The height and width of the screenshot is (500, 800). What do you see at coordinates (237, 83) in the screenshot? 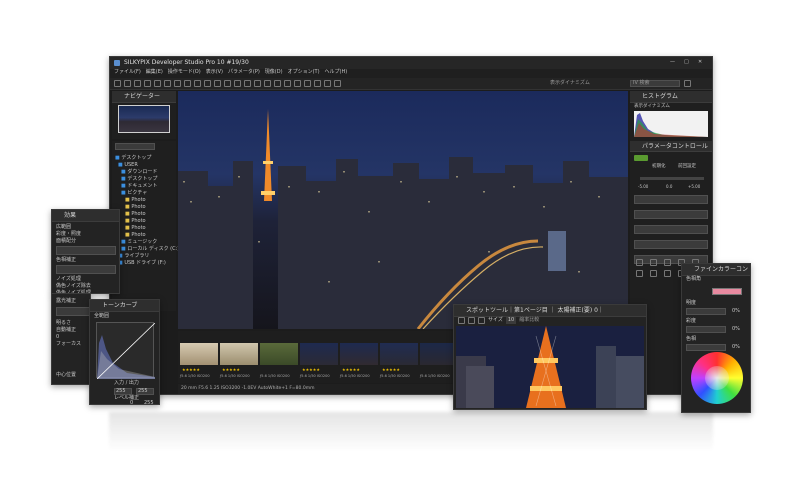
I see `crop-icon` at bounding box center [237, 83].